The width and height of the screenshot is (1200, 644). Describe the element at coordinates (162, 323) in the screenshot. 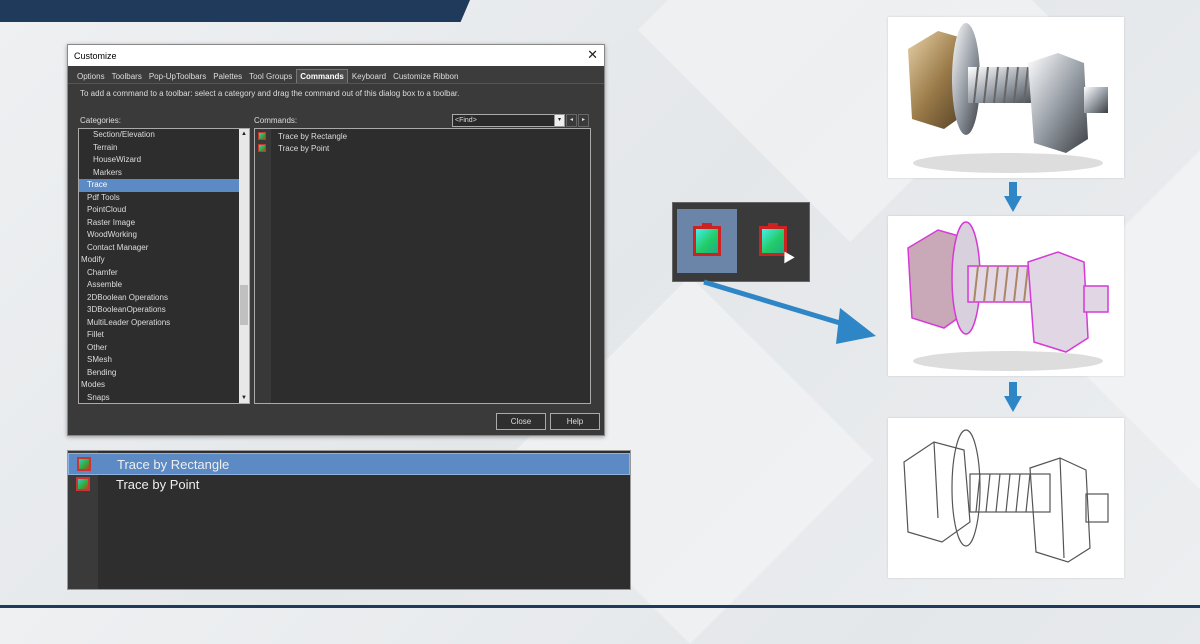

I see `category-item: MultiLeader Operations` at that location.